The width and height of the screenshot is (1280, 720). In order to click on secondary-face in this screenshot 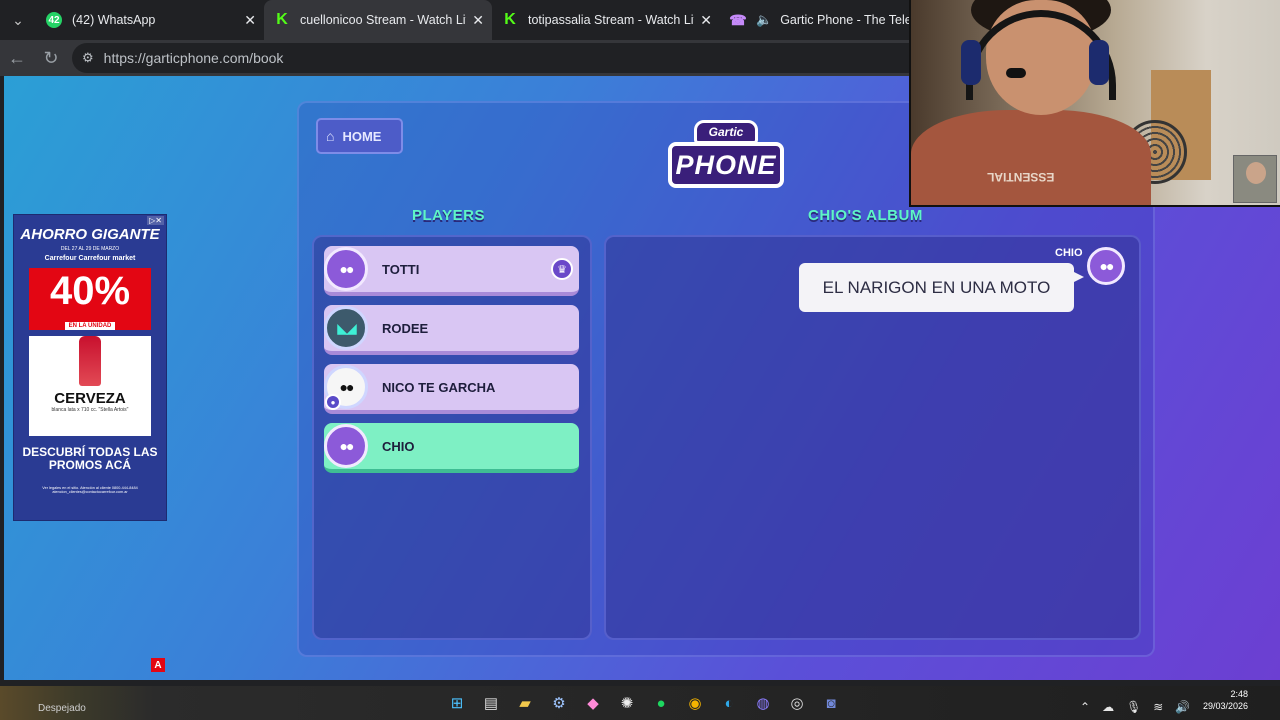, I will do `click(1256, 173)`.